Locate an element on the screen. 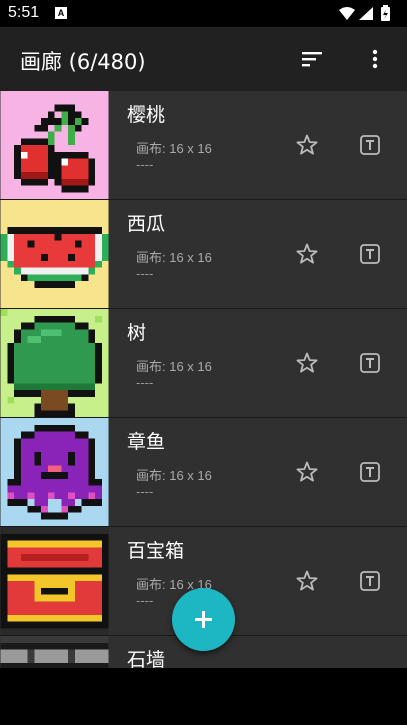 The image size is (407, 725). item-name: 树 is located at coordinates (137, 333).